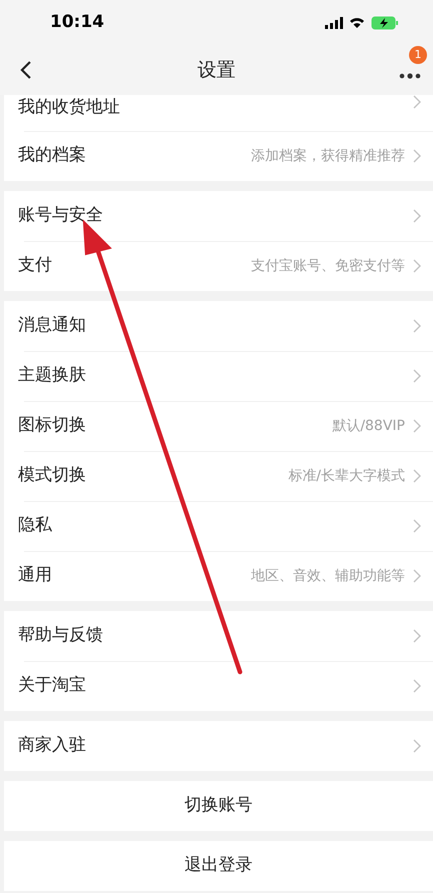 Image resolution: width=433 pixels, height=893 pixels. I want to click on settings-row: 隐私, so click(218, 526).